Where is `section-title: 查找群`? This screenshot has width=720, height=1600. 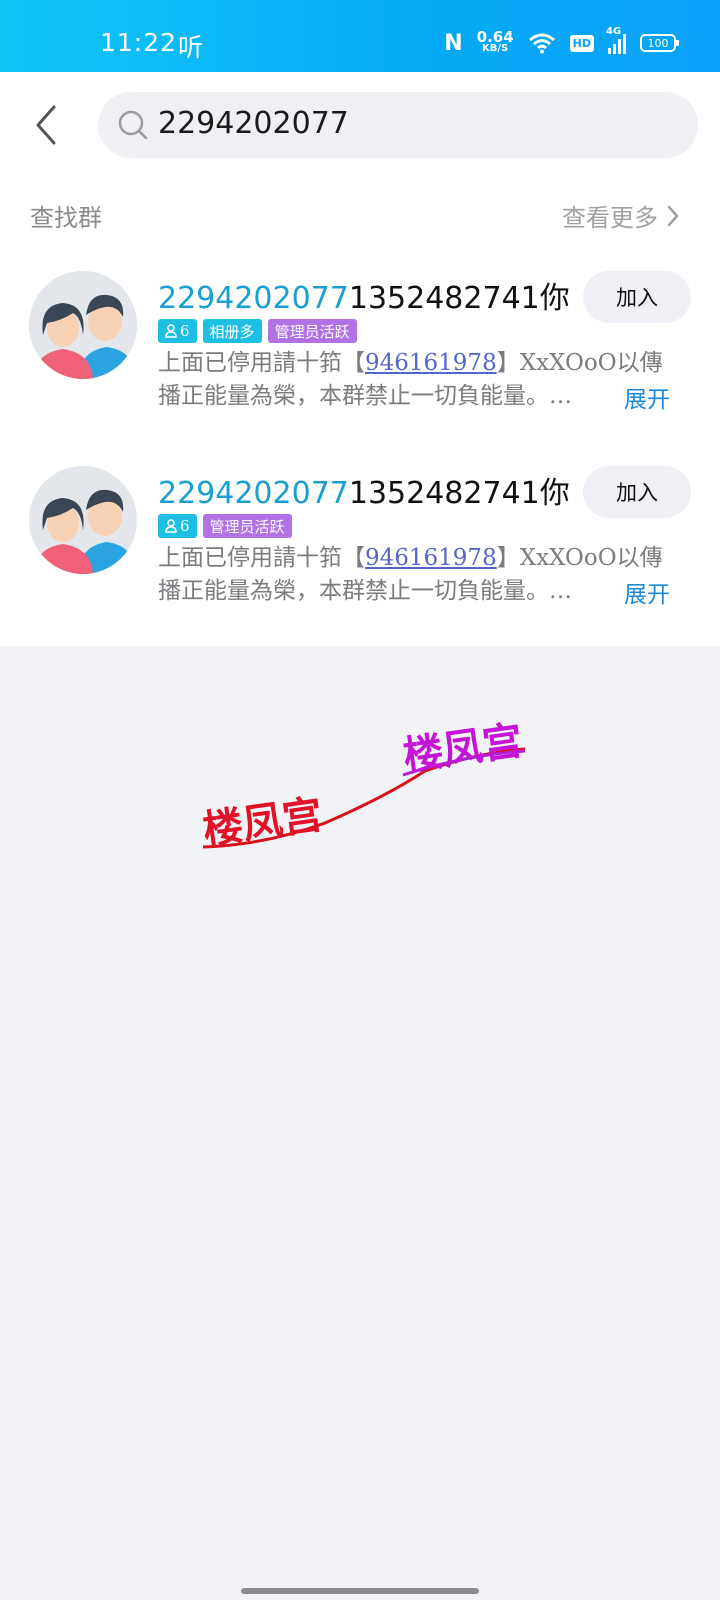
section-title: 查找群 is located at coordinates (66, 218).